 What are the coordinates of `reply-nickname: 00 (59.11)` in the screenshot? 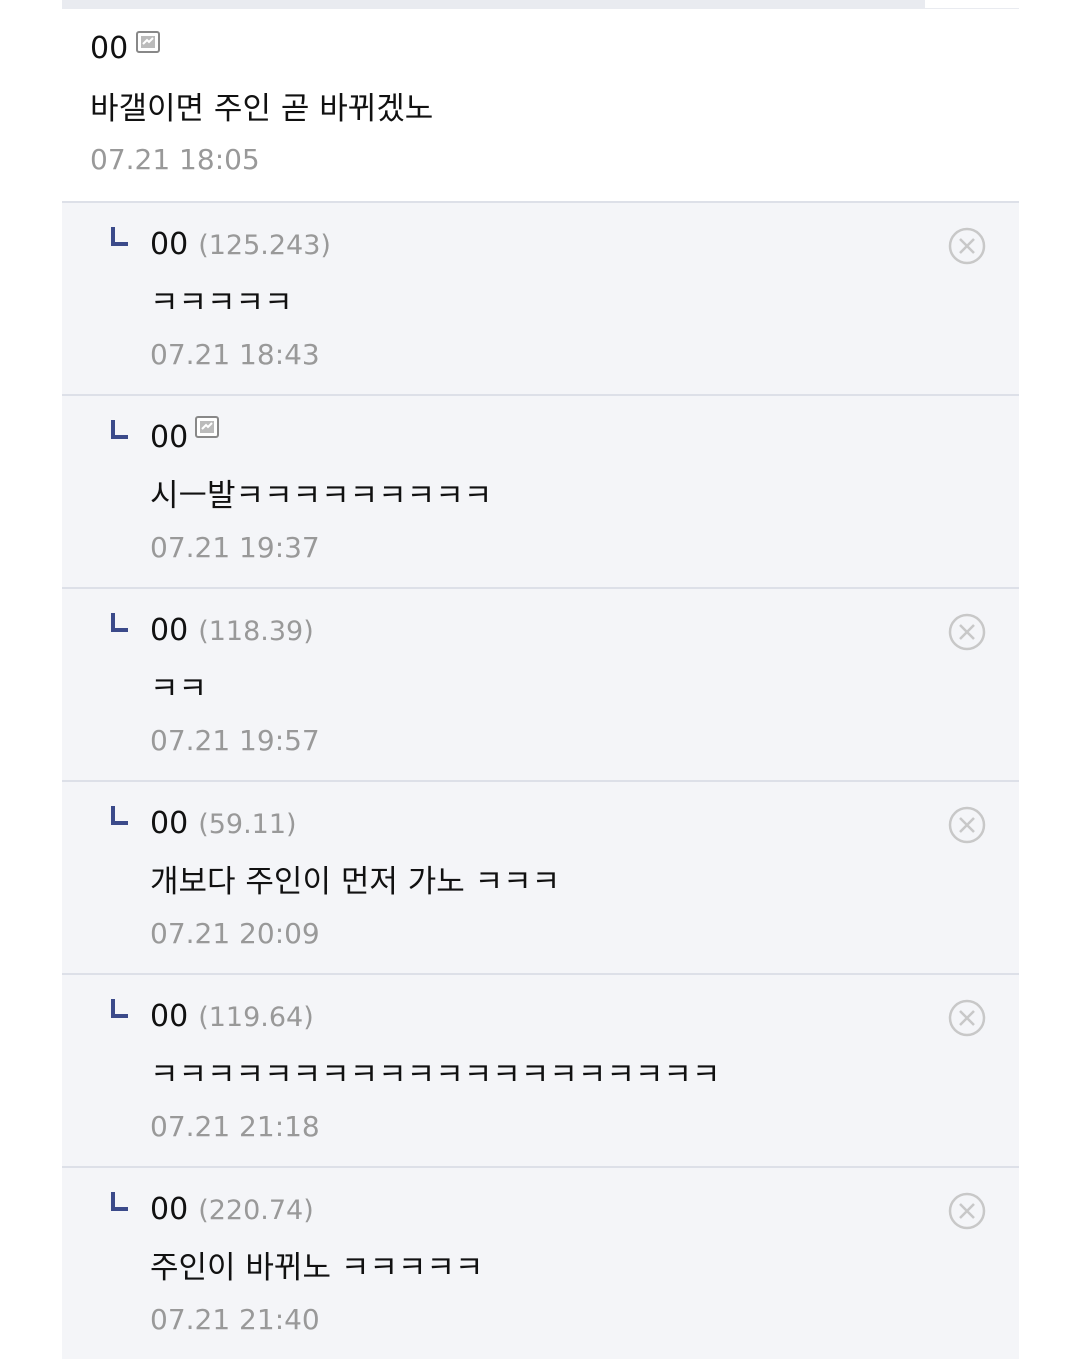 It's located at (223, 824).